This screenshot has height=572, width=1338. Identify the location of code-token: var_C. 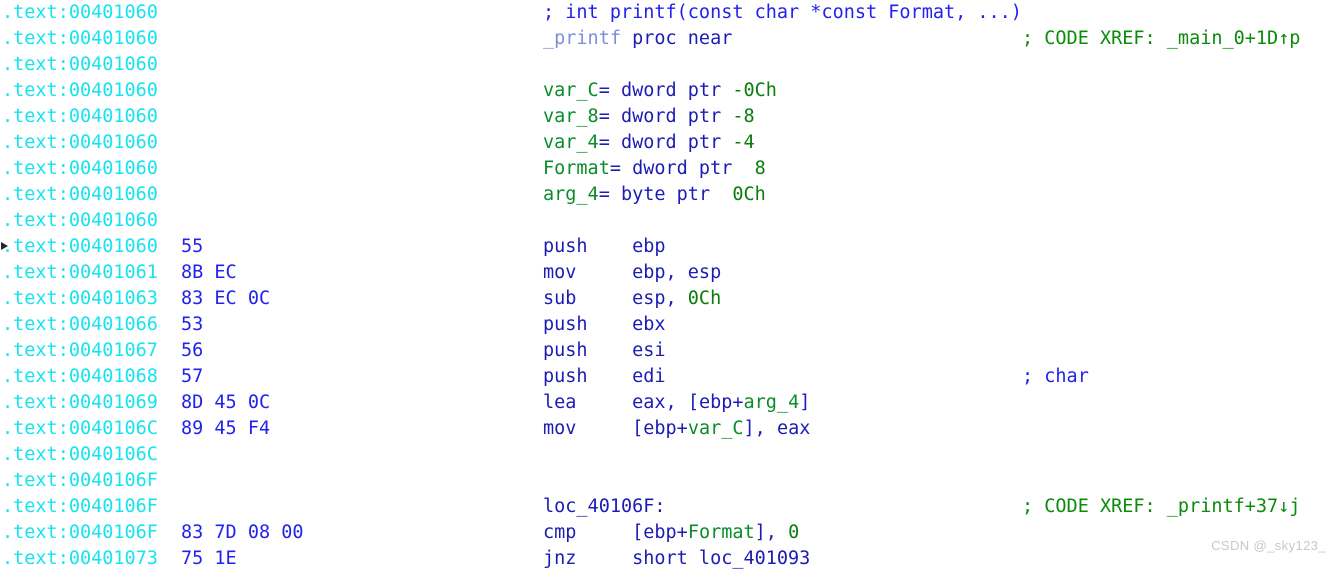
(571, 90).